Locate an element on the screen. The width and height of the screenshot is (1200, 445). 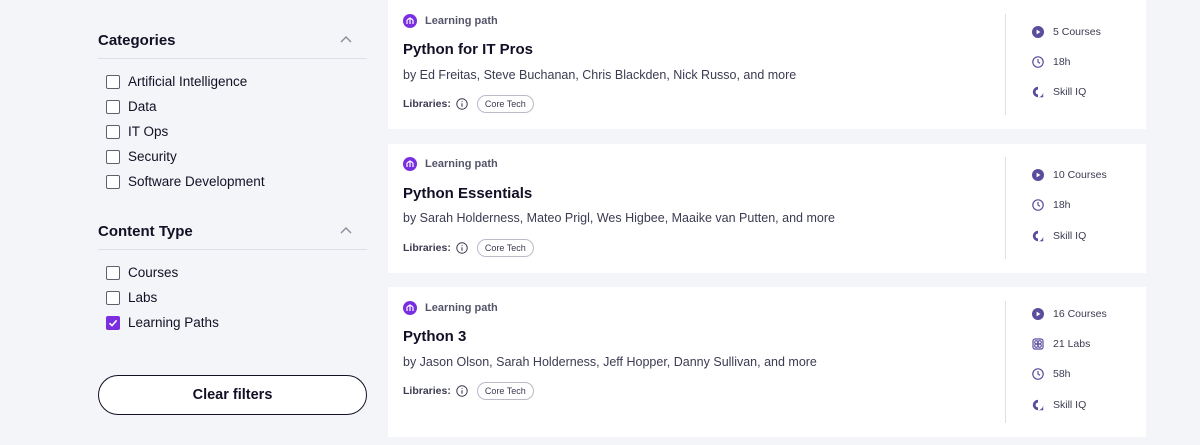
filter-option-label: Courses is located at coordinates (153, 272).